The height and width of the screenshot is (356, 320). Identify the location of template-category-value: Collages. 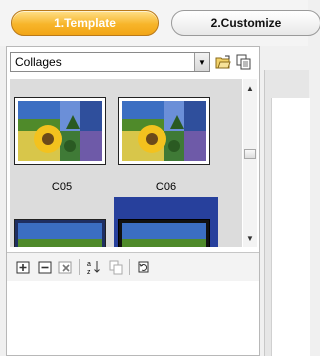
(38, 62).